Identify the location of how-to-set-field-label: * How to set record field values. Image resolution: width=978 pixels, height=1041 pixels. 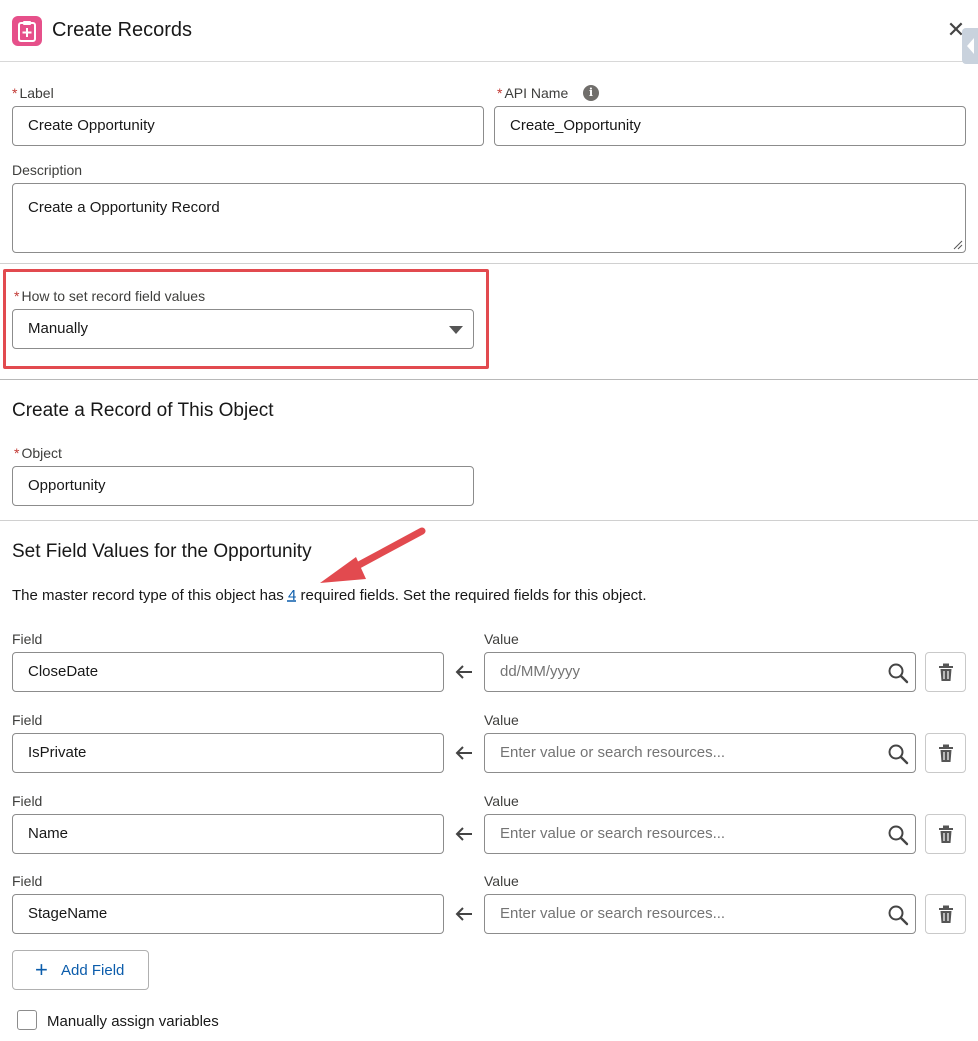
(110, 296).